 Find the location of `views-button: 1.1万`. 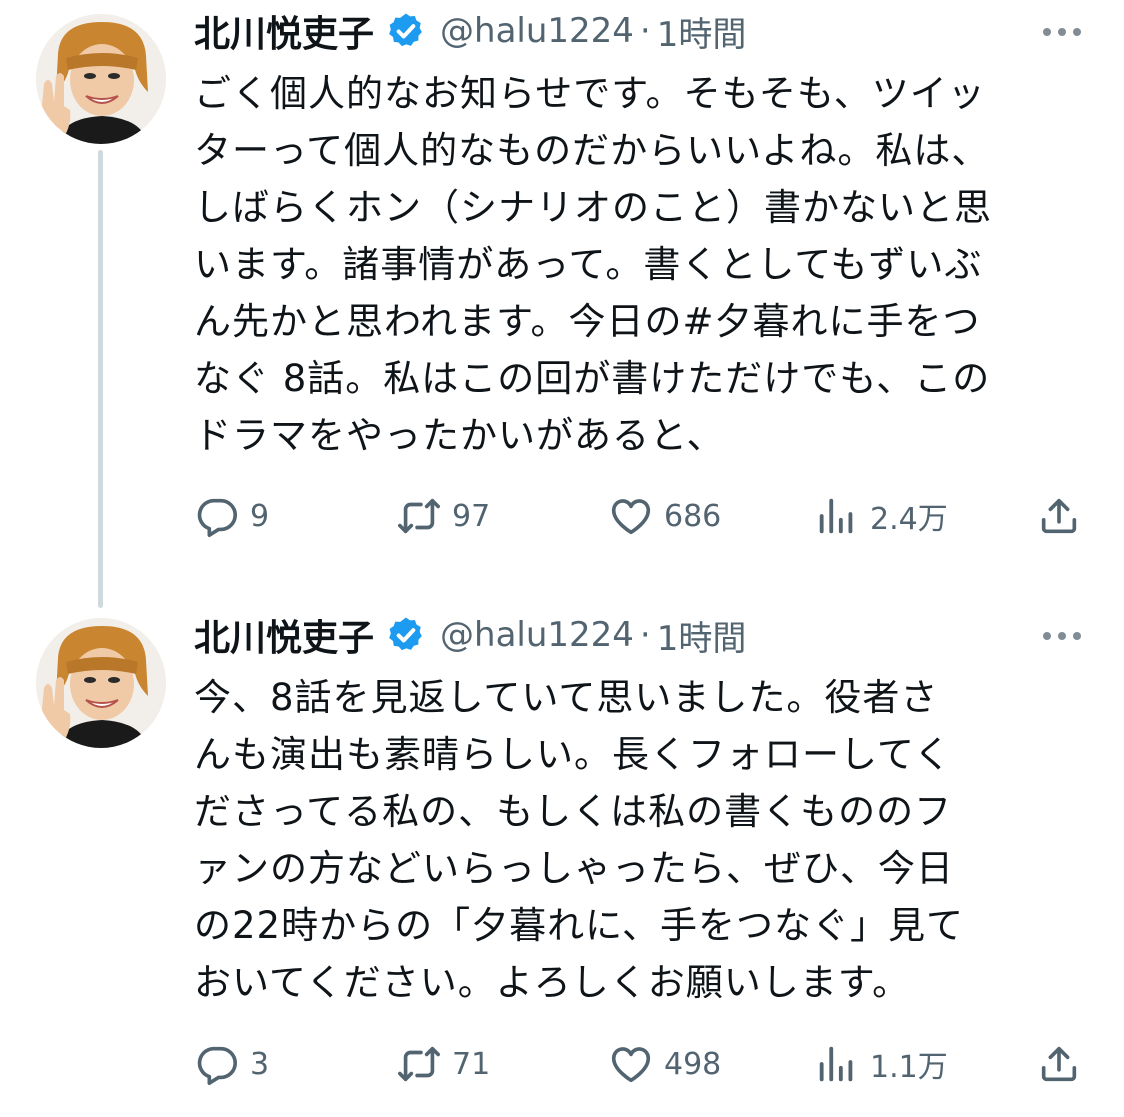

views-button: 1.1万 is located at coordinates (881, 1064).